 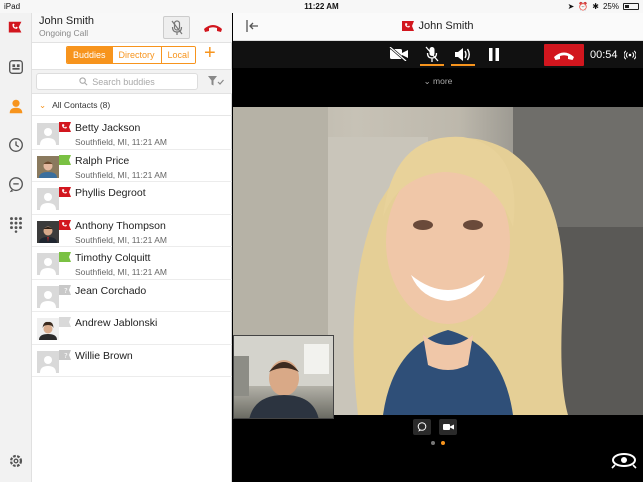 I want to click on contact-name: Betty Jackson, so click(x=108, y=128).